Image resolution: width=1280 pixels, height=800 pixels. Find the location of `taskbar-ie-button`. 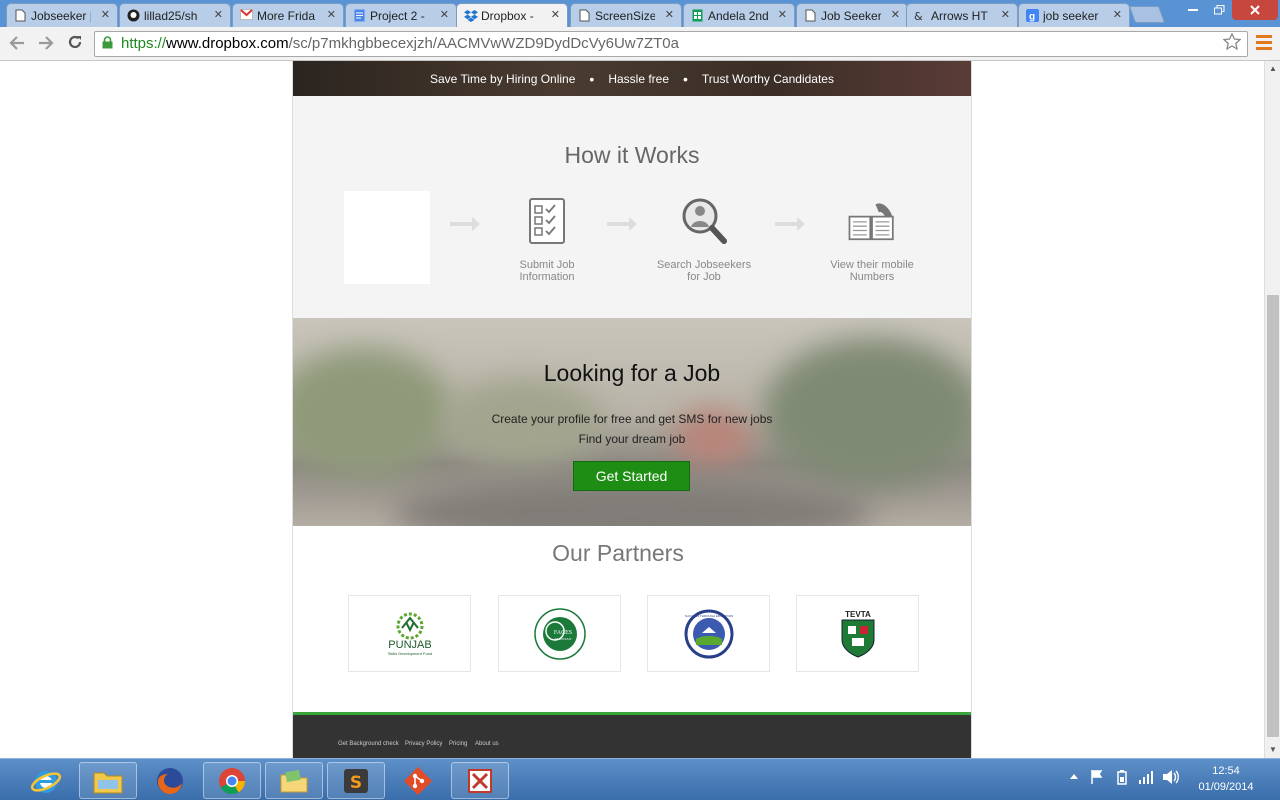

taskbar-ie-button is located at coordinates (46, 780).